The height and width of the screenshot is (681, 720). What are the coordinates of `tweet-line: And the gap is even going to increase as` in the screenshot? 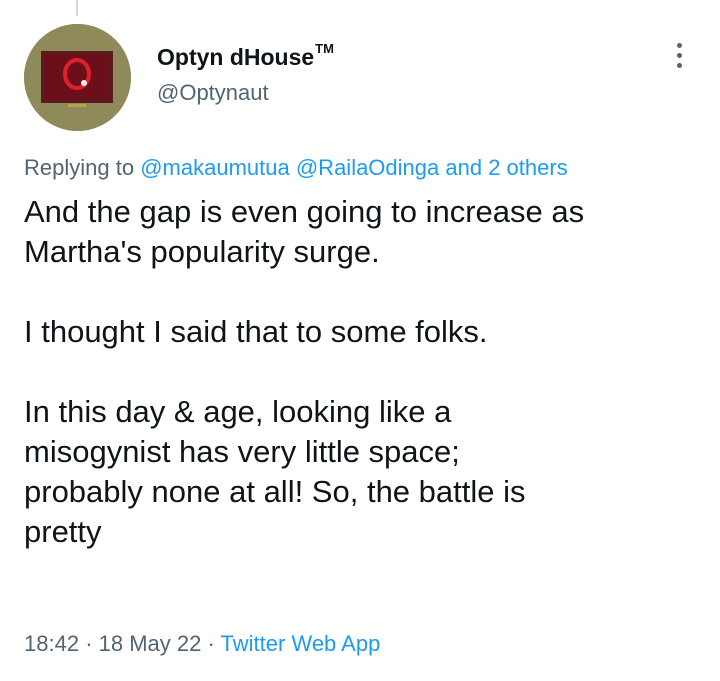 It's located at (304, 211).